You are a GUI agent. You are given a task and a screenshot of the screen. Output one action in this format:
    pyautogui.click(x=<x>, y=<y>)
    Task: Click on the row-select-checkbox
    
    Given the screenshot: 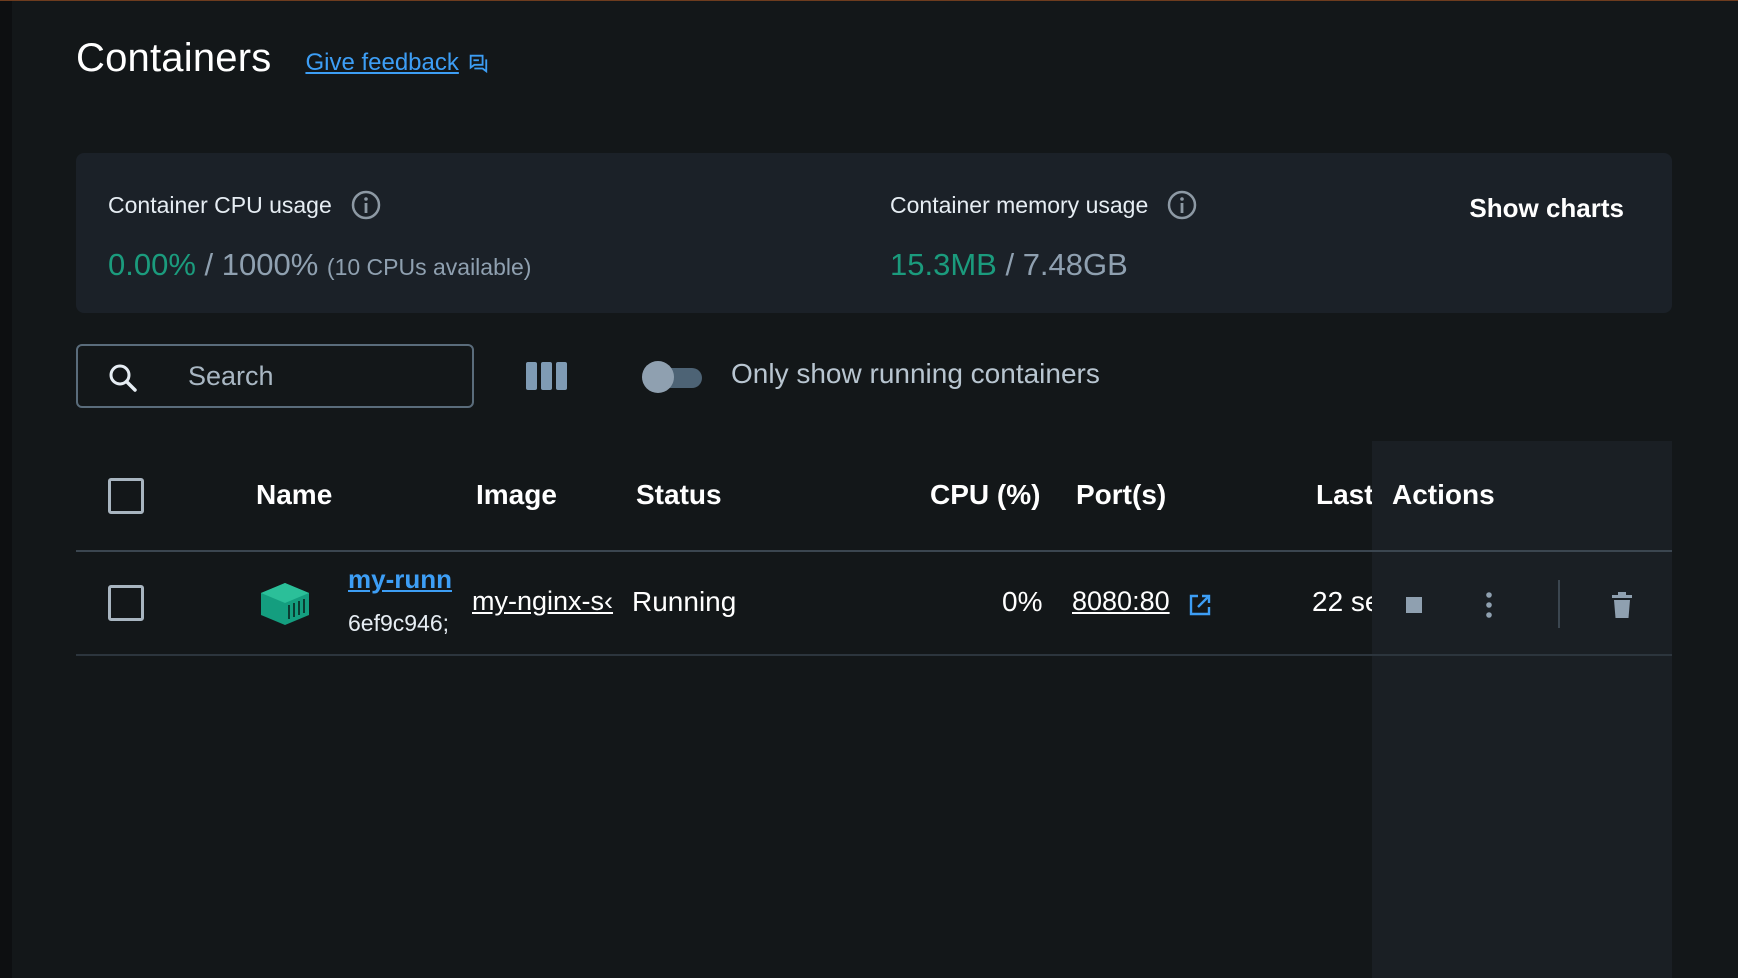 What is the action you would take?
    pyautogui.click(x=126, y=603)
    